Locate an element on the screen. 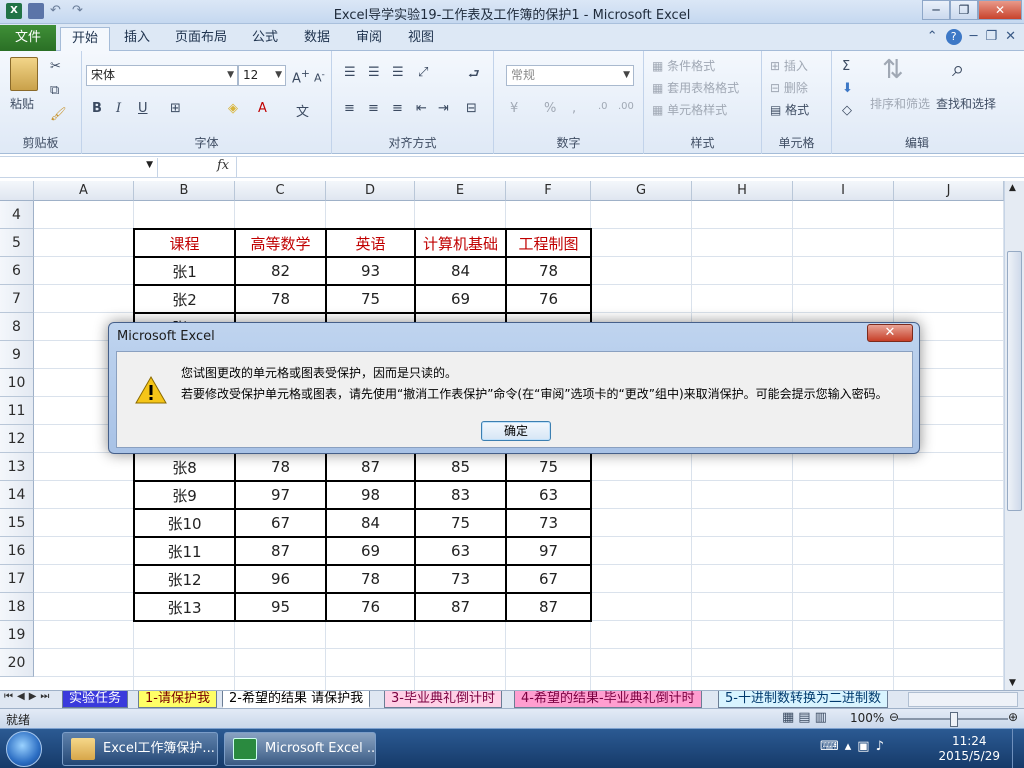 This screenshot has width=1024, height=768. table-cell: 张1 is located at coordinates (184, 271).